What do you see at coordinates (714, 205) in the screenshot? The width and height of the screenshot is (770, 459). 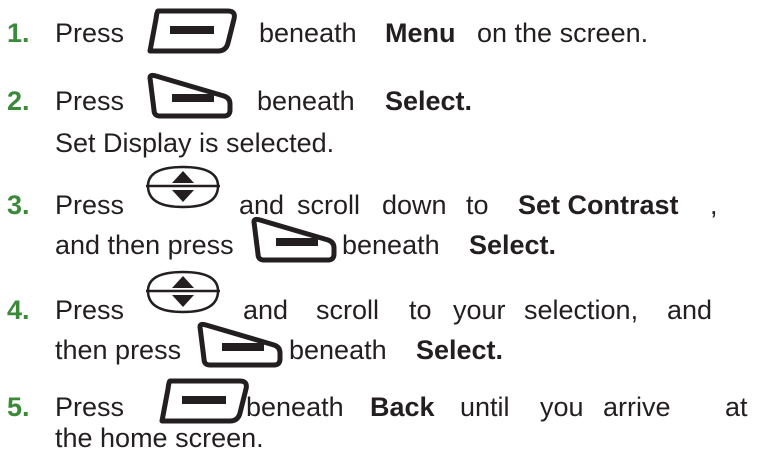 I see `step-text: ,` at bounding box center [714, 205].